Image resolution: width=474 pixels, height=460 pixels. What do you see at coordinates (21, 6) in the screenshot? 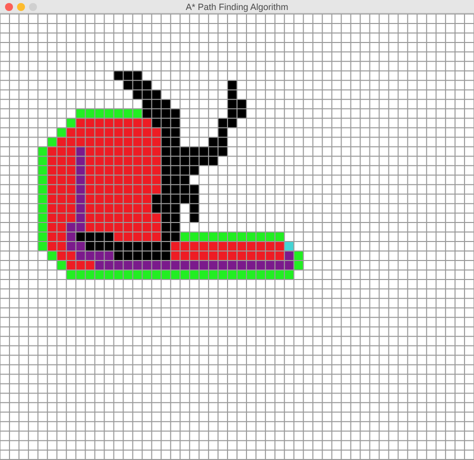
I see `minimize-button` at bounding box center [21, 6].